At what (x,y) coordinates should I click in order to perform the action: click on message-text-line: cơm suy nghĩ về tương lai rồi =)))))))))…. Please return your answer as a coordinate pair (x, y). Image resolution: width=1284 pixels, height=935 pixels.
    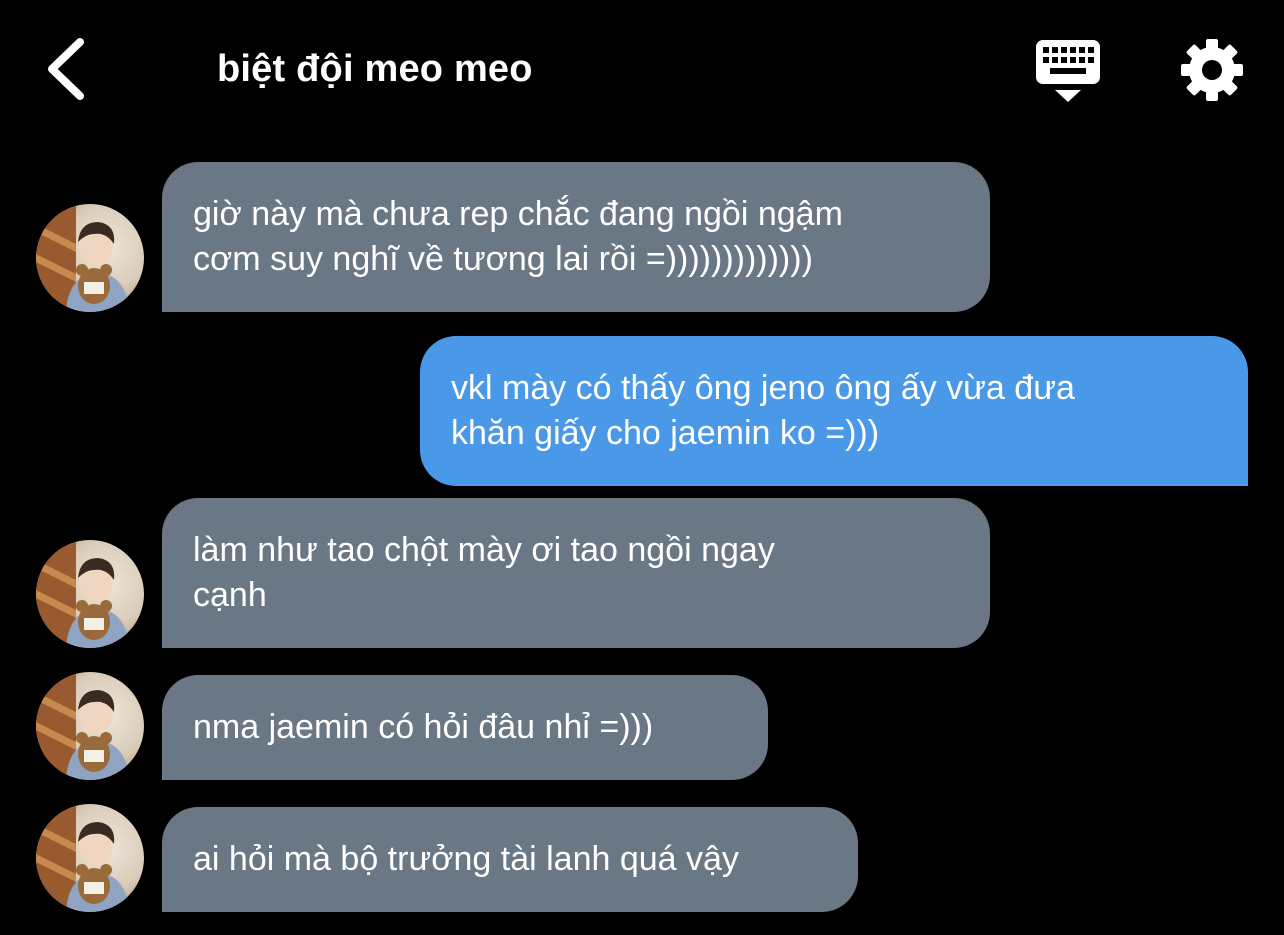
    Looking at the image, I should click on (503, 259).